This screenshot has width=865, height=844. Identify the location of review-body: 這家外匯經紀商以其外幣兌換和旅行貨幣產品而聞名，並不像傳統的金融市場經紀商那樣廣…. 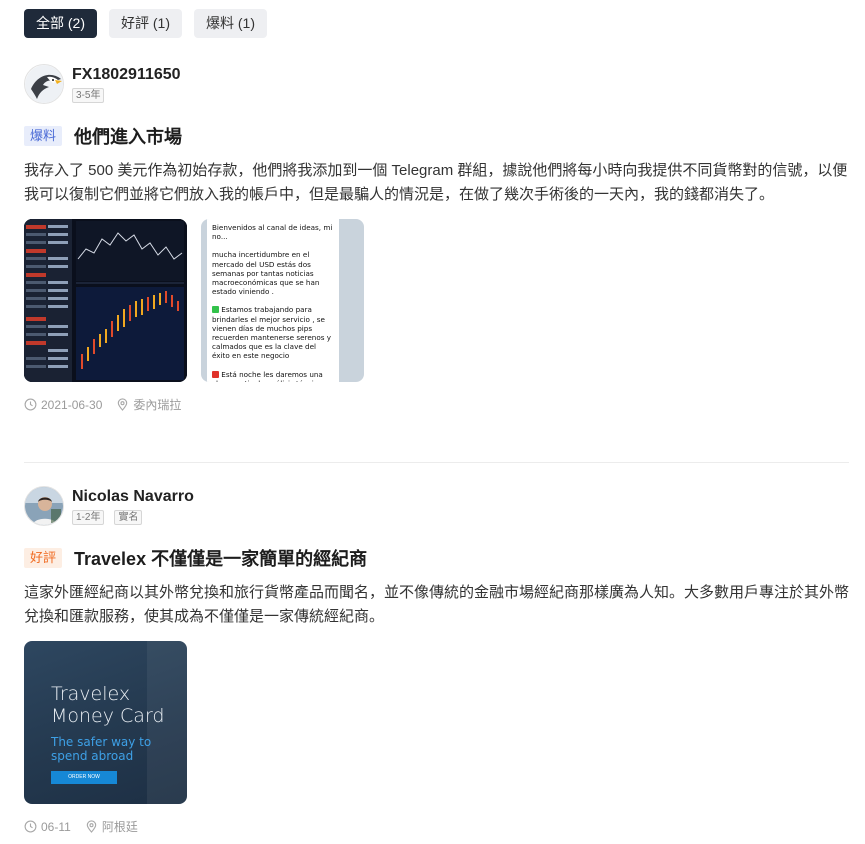
(437, 604).